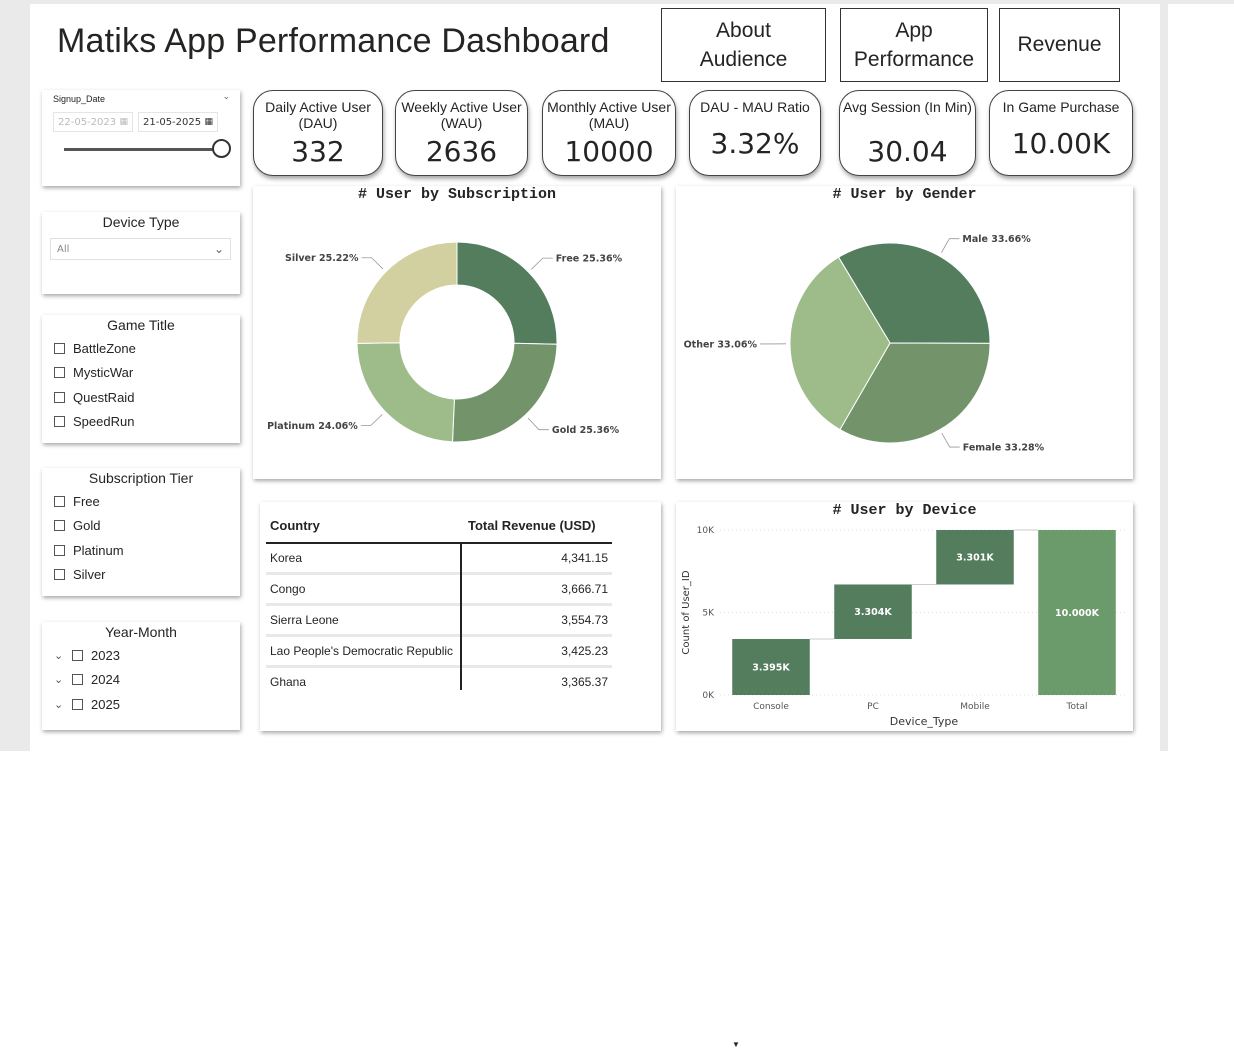 The height and width of the screenshot is (1049, 1234). I want to click on device-type-slicer: Device Type All ⌄, so click(141, 253).